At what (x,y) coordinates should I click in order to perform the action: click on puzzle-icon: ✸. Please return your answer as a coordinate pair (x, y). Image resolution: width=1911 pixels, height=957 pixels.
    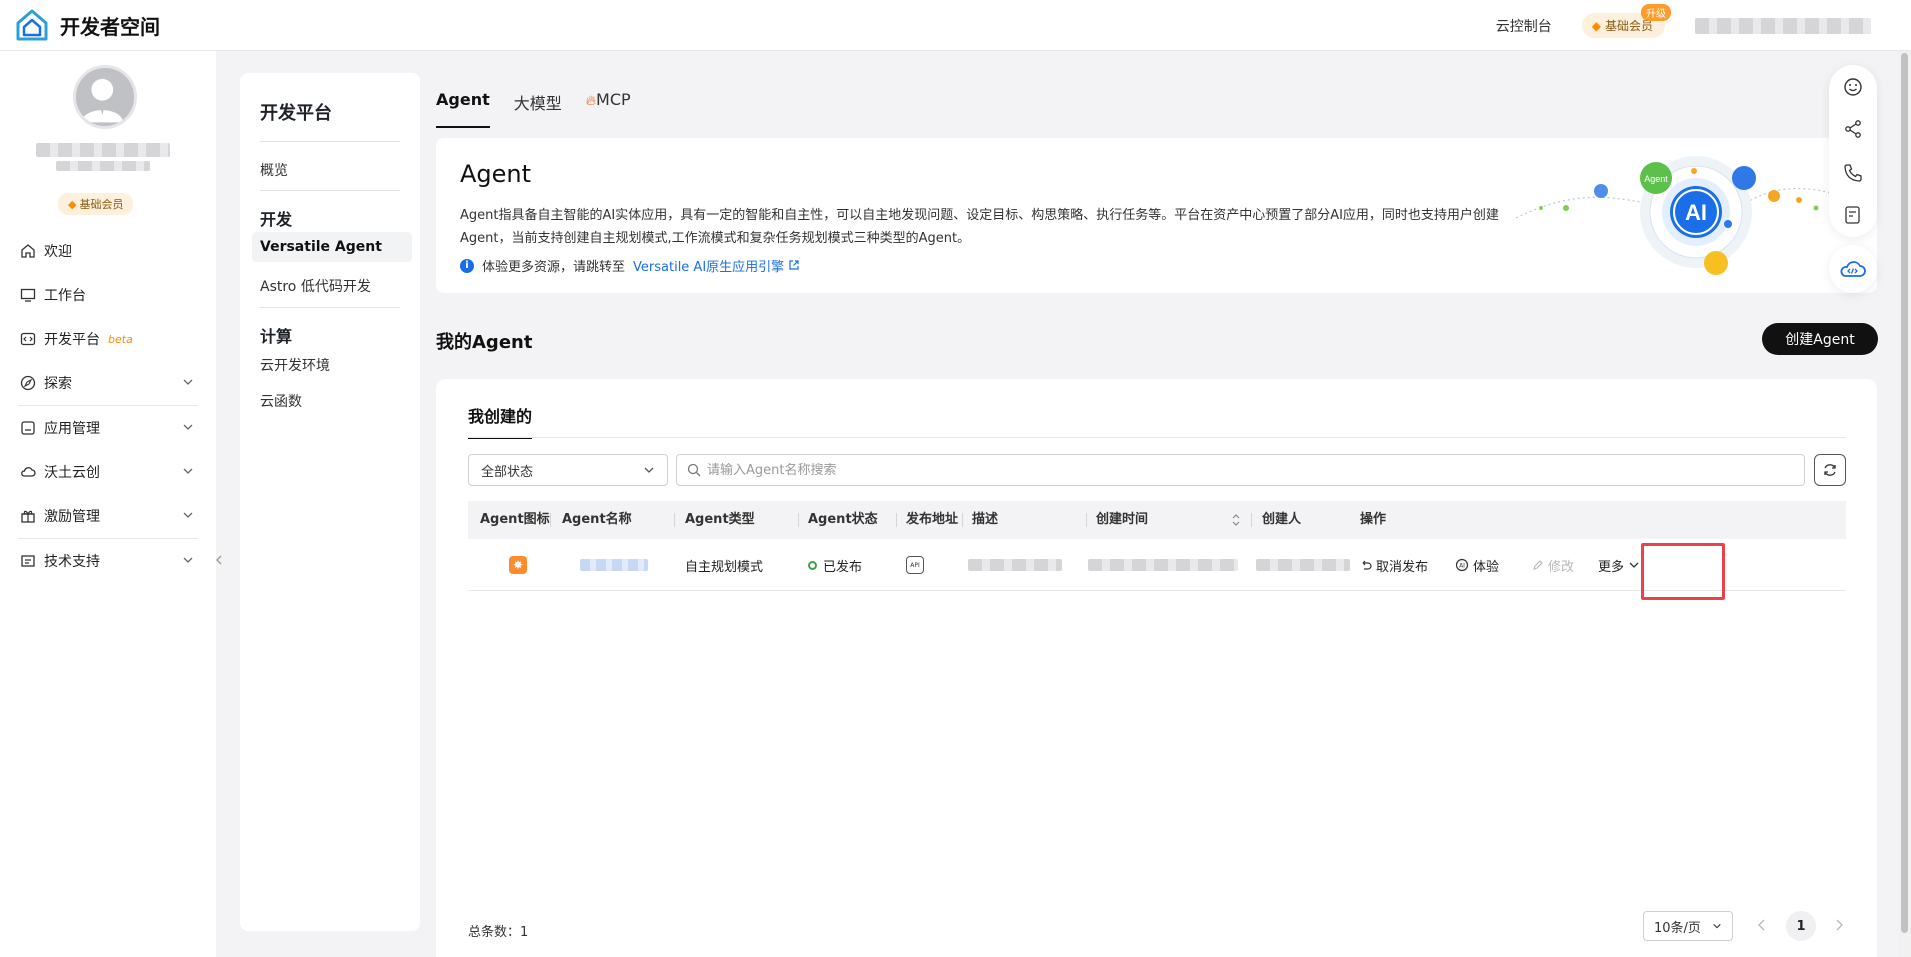
    Looking at the image, I should click on (518, 565).